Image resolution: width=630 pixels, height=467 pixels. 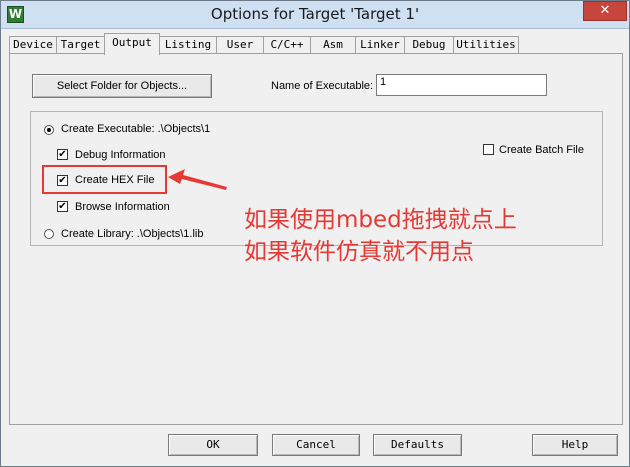 What do you see at coordinates (132, 44) in the screenshot?
I see `tab-output: Output` at bounding box center [132, 44].